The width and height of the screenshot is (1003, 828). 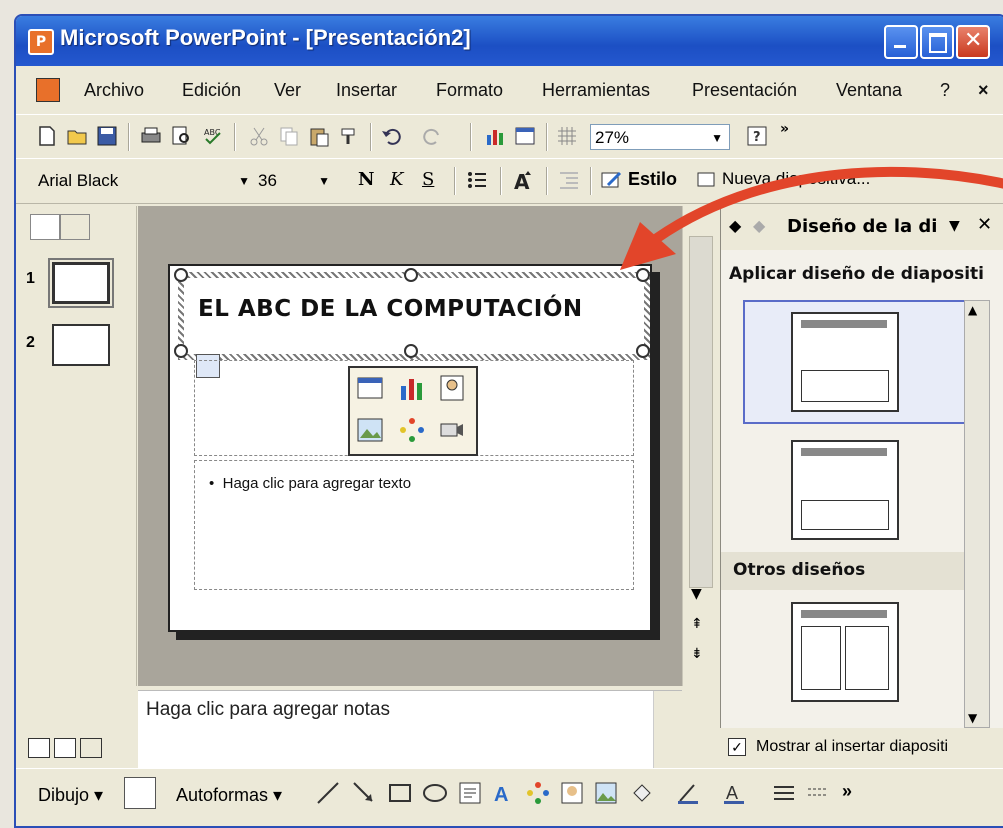 What do you see at coordinates (370, 430) in the screenshot?
I see `insert-picture-icon` at bounding box center [370, 430].